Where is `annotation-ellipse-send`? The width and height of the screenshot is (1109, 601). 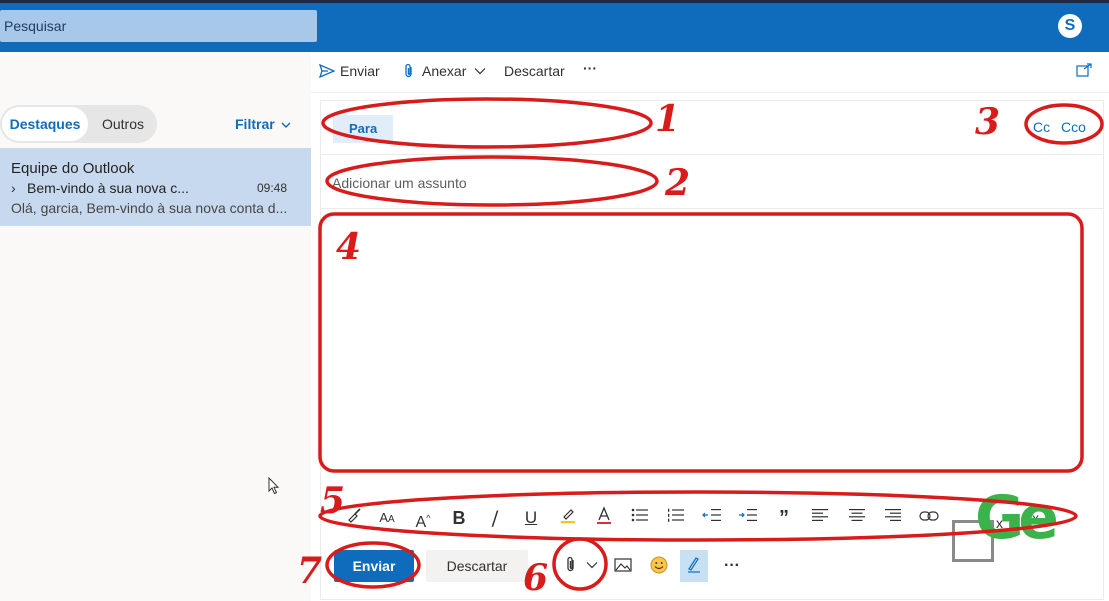
annotation-ellipse-send is located at coordinates (373, 565).